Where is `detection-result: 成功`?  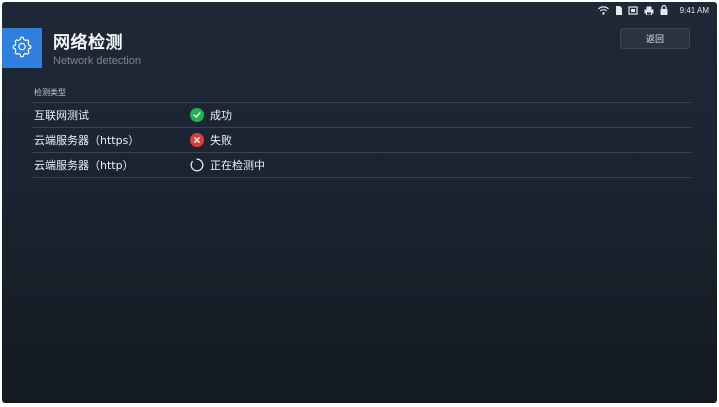
detection-result: 成功 is located at coordinates (211, 115).